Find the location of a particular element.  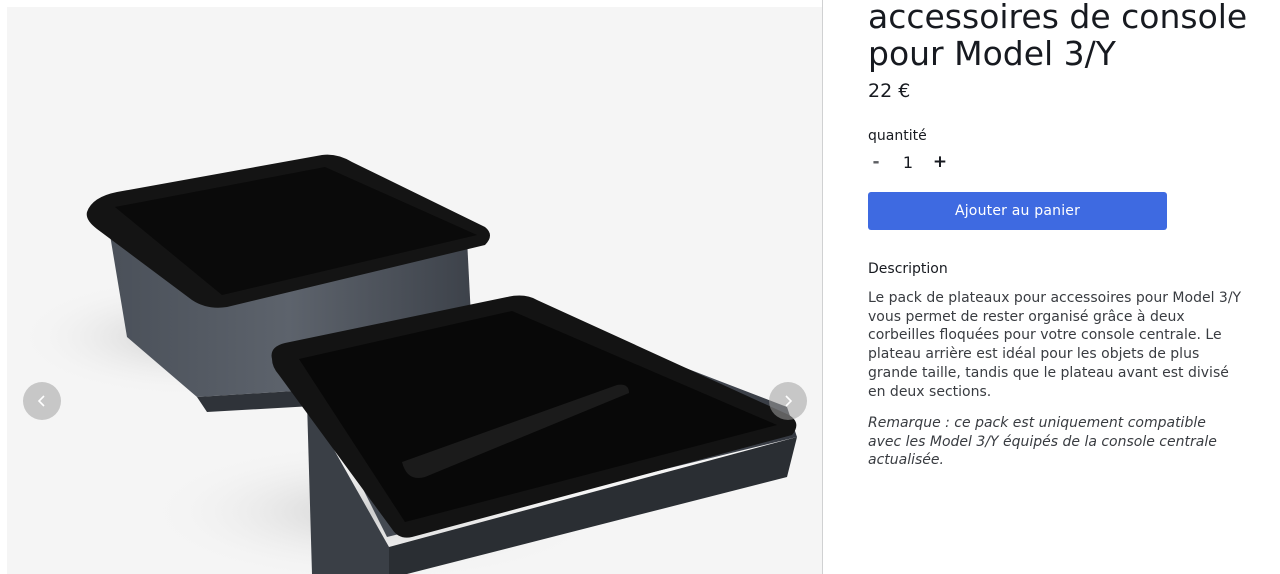

product-title-line2: pour Model 3/Y is located at coordinates (992, 53).